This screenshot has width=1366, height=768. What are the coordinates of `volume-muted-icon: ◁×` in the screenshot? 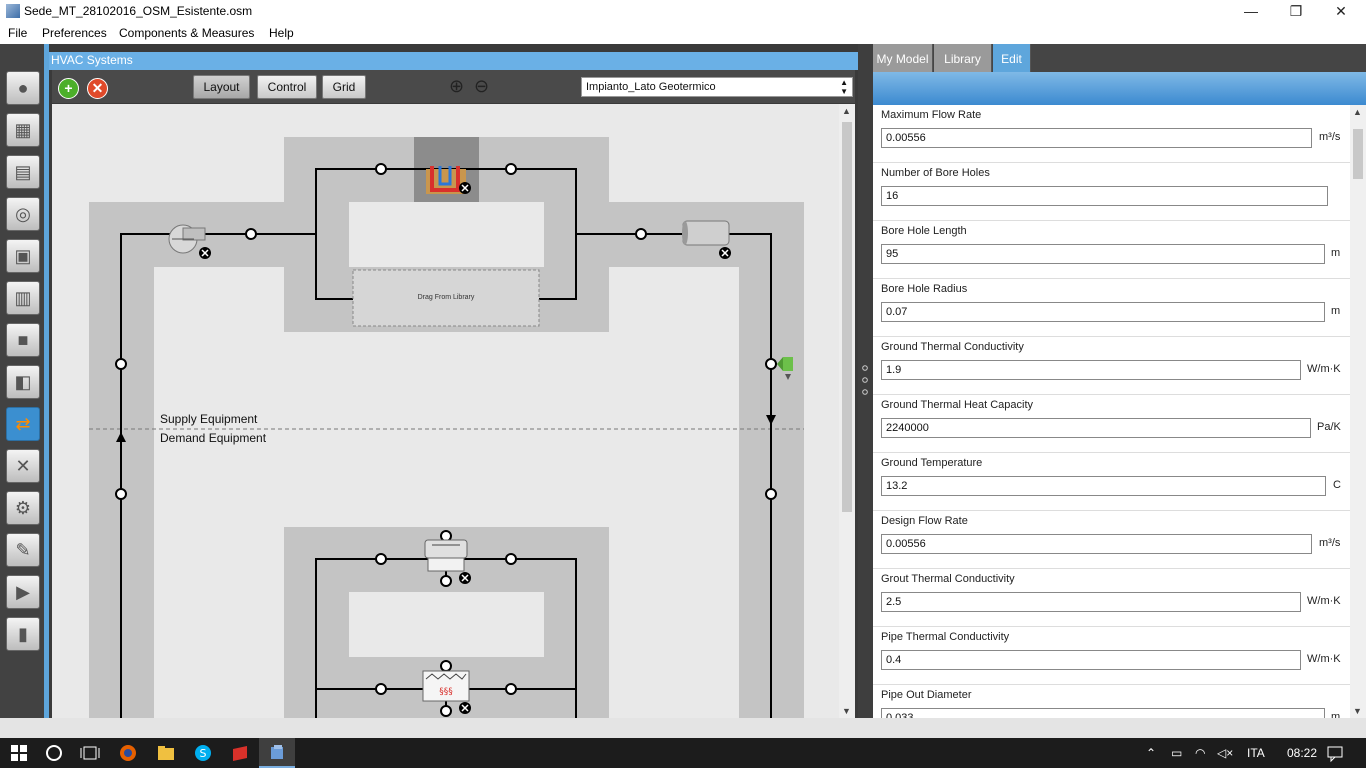 It's located at (1225, 753).